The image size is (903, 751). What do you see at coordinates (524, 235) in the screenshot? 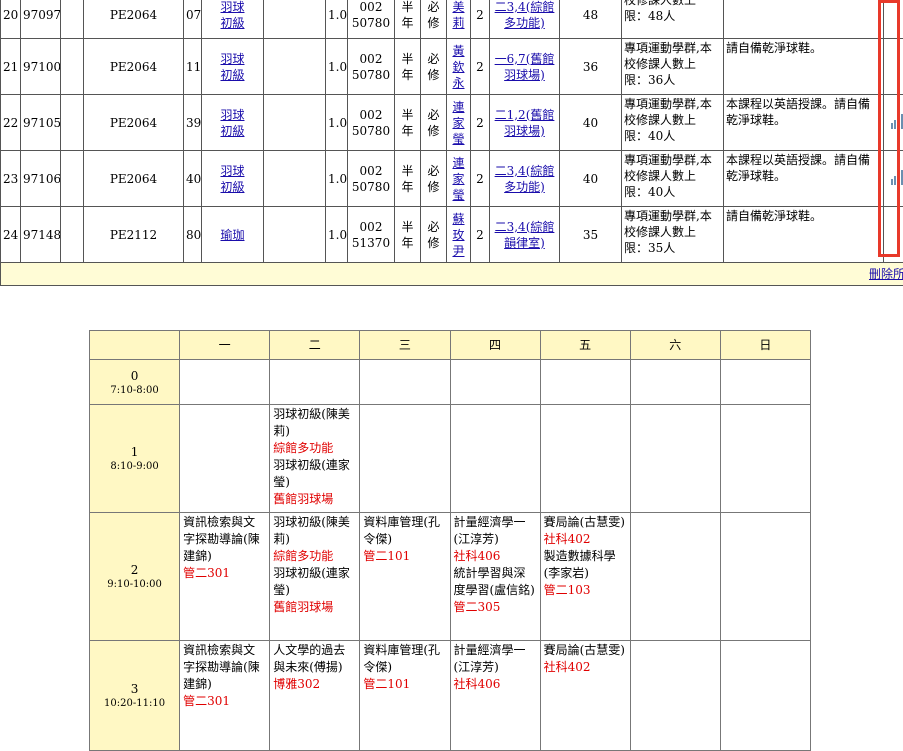
I see `time-location-link: 二3,4(綜館韻律室)` at bounding box center [524, 235].